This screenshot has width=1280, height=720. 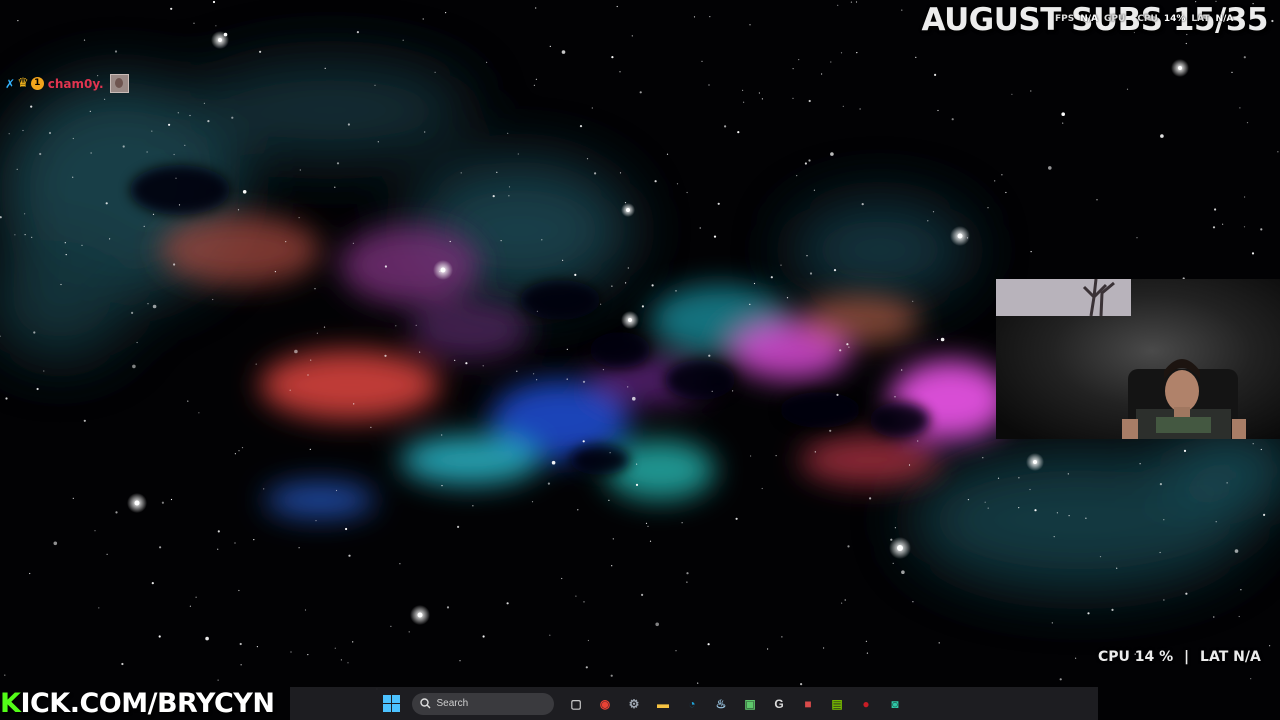 I want to click on gpu-label: GPU, so click(x=1115, y=19).